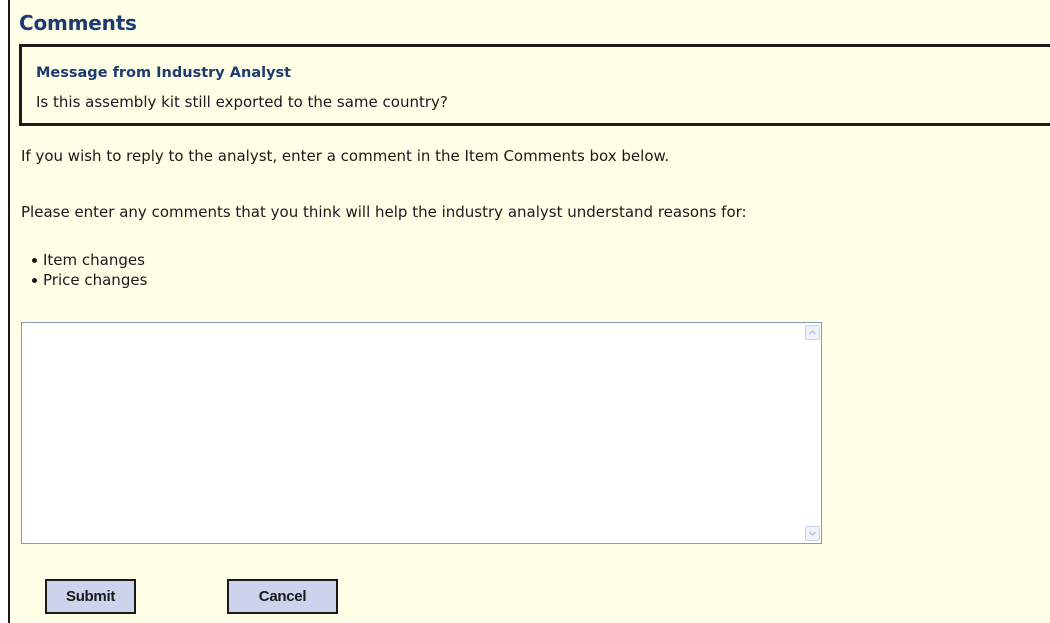 The width and height of the screenshot is (1050, 623). I want to click on chevron-down-icon, so click(812, 534).